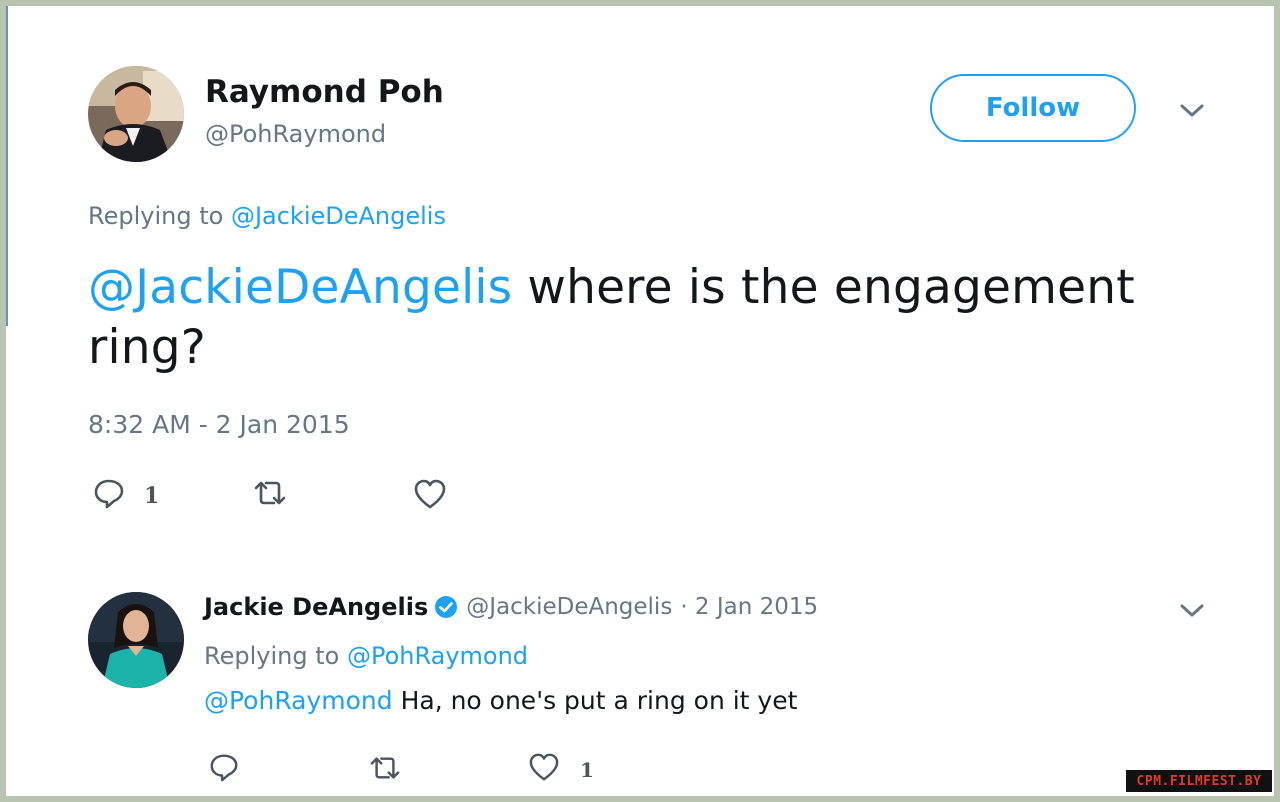  I want to click on reply-author-name: Jackie DeAngelis, so click(316, 607).